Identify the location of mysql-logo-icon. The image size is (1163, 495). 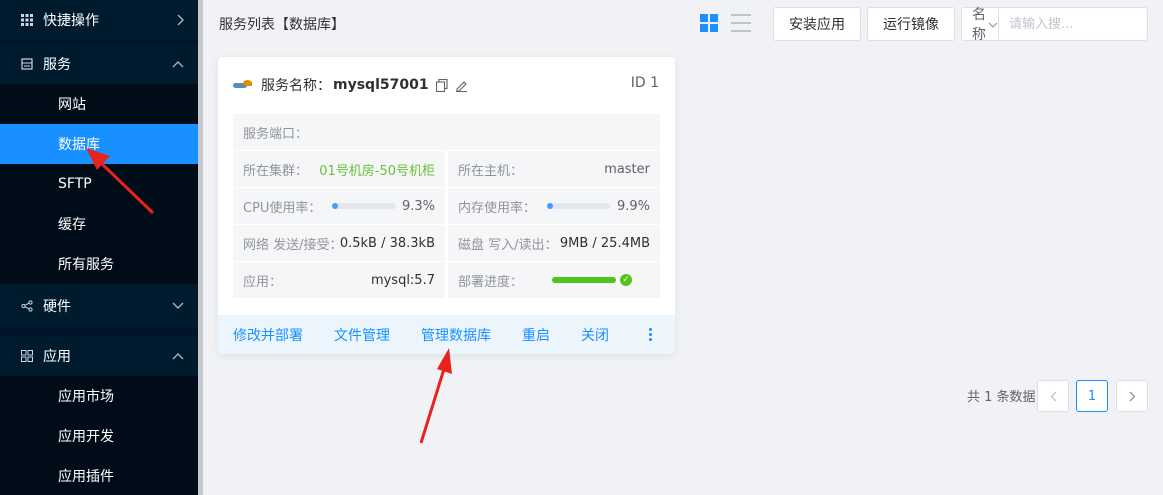
(243, 85).